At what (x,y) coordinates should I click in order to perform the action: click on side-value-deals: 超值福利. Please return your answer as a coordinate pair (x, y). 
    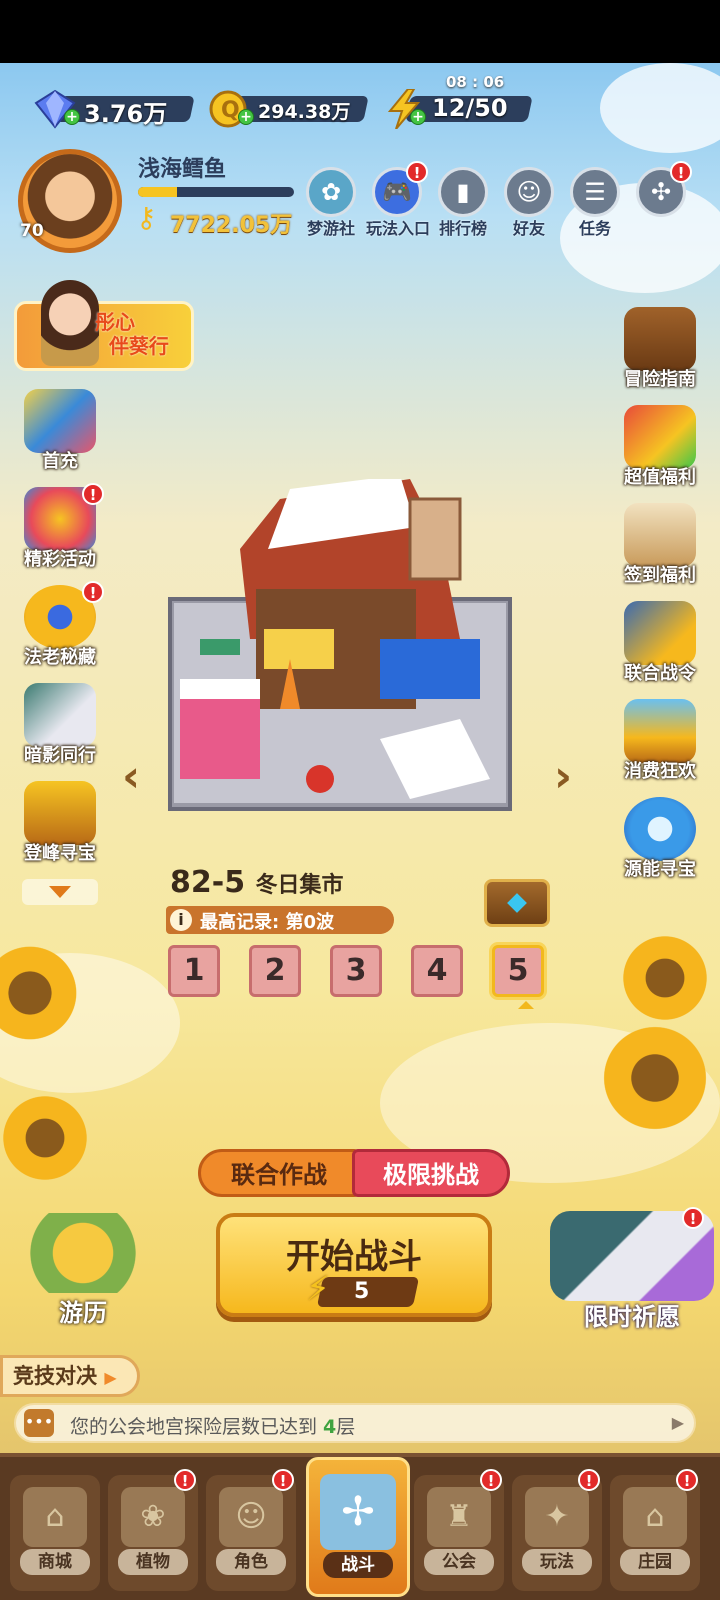
    Looking at the image, I should click on (660, 447).